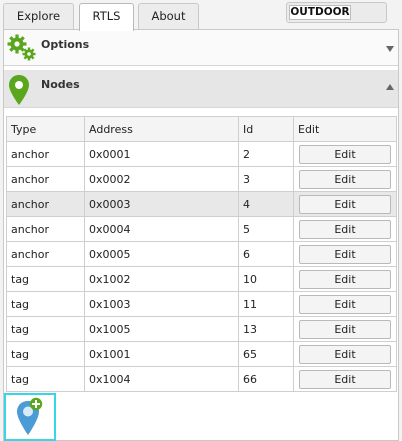 Image resolution: width=402 pixels, height=441 pixels. Describe the element at coordinates (266, 129) in the screenshot. I see `column-header-id: Id` at that location.